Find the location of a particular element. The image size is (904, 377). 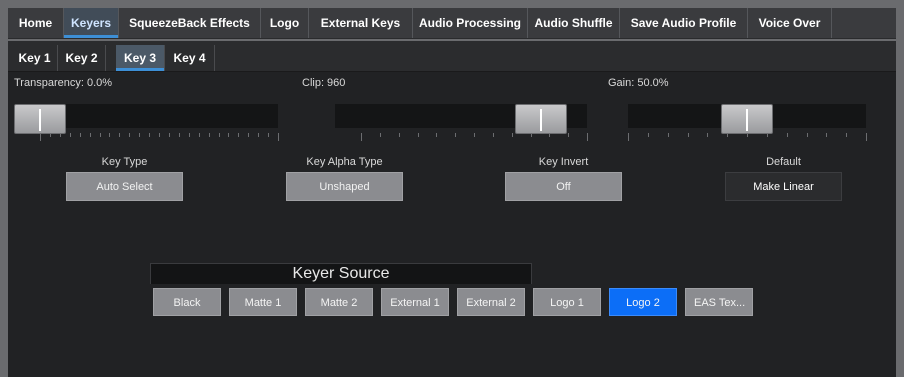

tab-voice-over: Voice Over is located at coordinates (790, 23).